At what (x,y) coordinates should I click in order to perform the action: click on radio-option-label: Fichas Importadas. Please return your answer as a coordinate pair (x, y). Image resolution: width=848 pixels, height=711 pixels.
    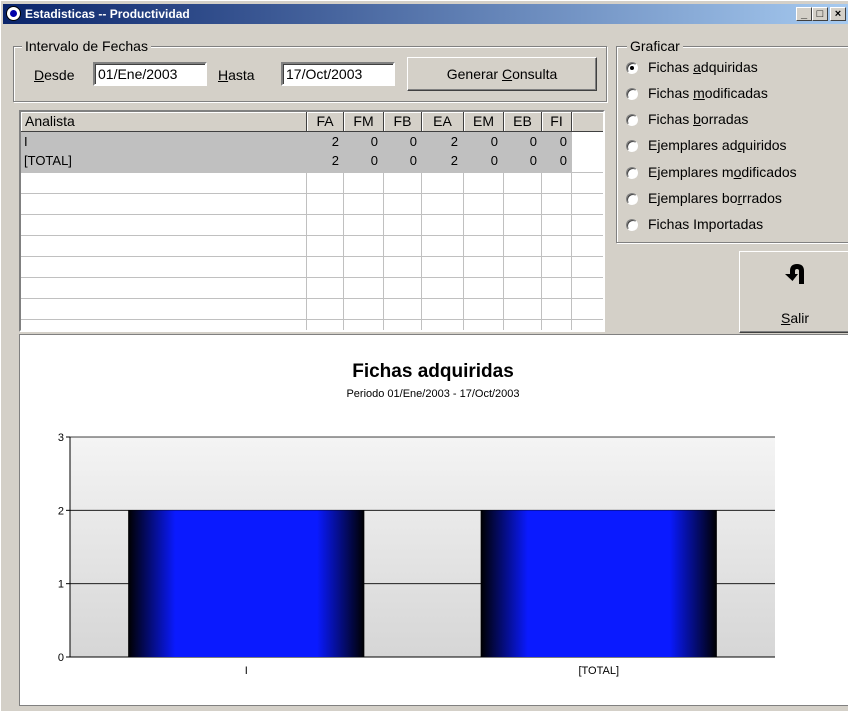
    Looking at the image, I should click on (706, 224).